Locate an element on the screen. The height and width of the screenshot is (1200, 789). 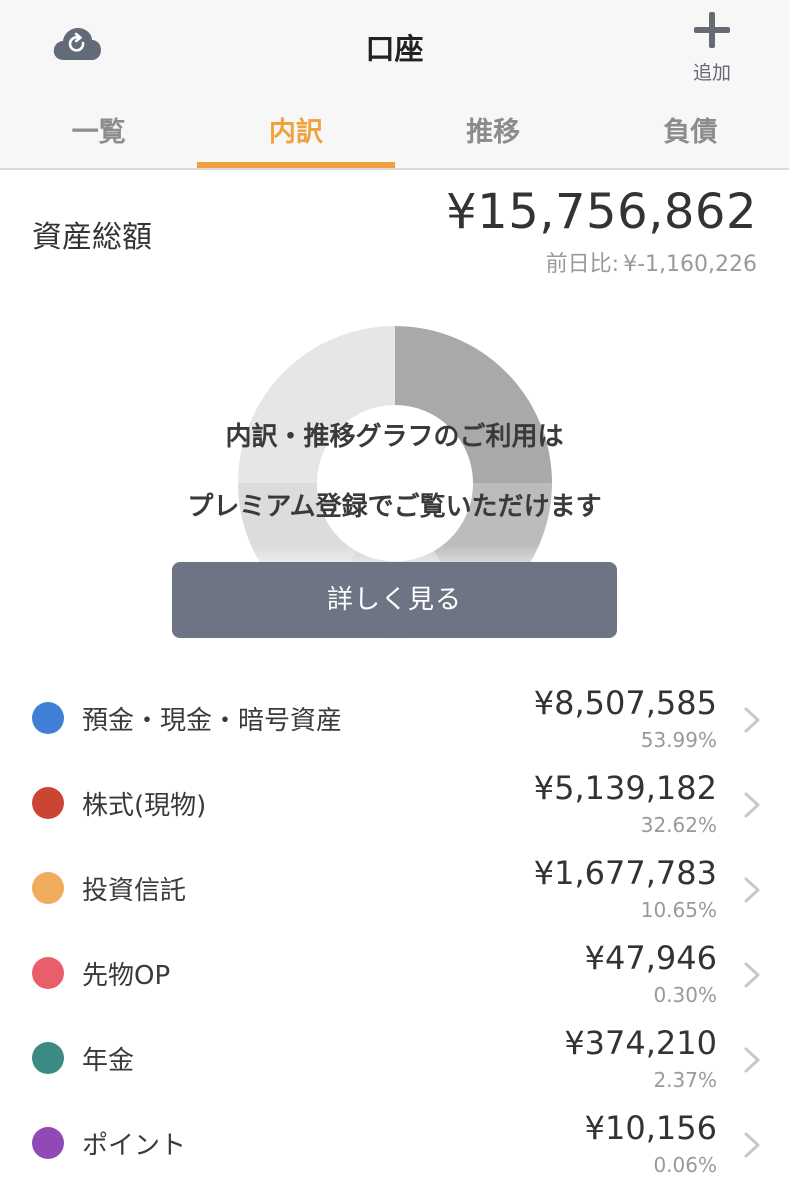
category-label: 先物OP is located at coordinates (126, 976).